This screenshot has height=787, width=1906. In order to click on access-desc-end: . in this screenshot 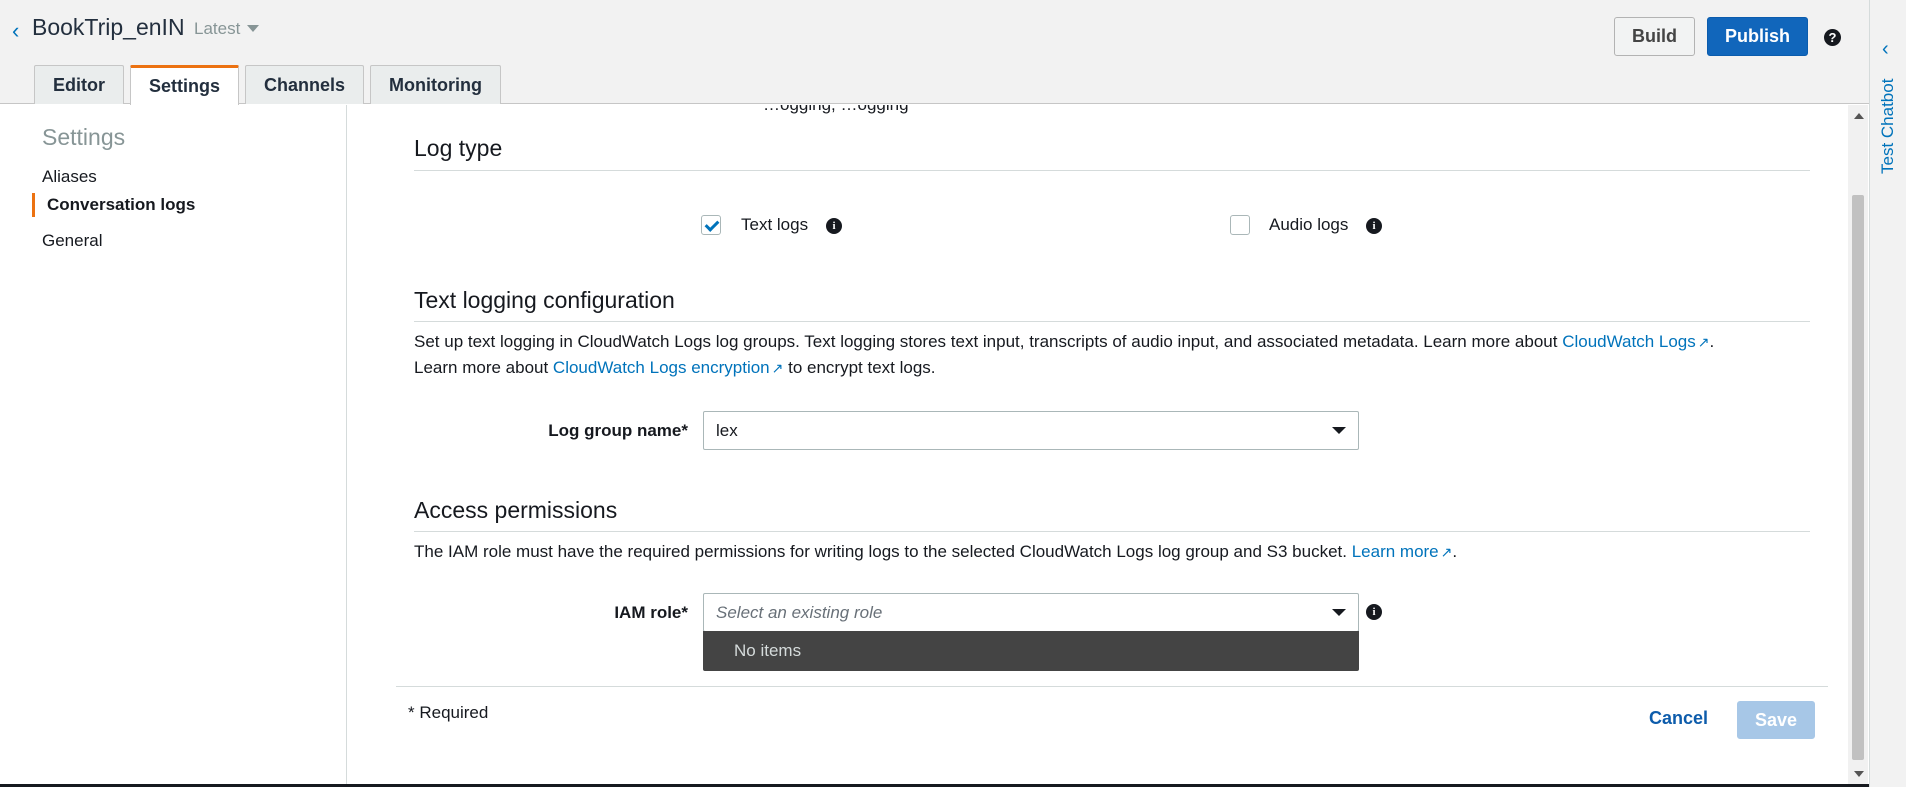, I will do `click(1455, 551)`.